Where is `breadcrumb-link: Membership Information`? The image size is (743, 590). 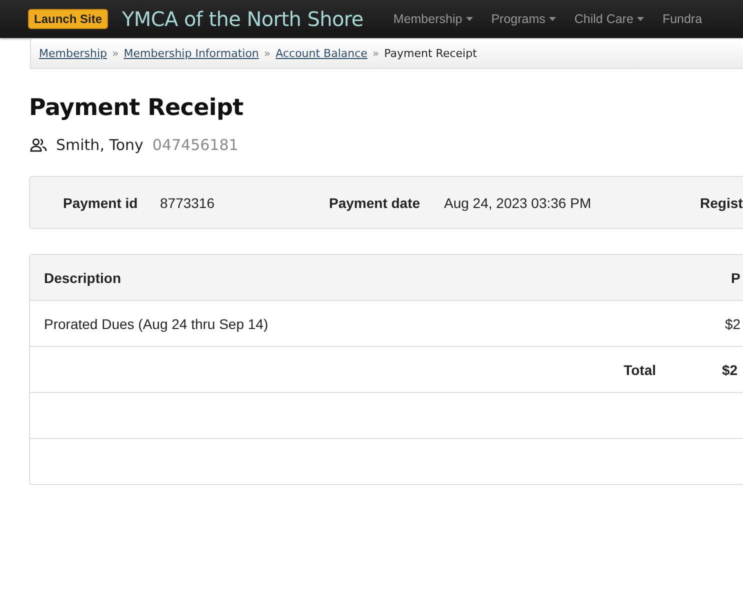 breadcrumb-link: Membership Information is located at coordinates (191, 53).